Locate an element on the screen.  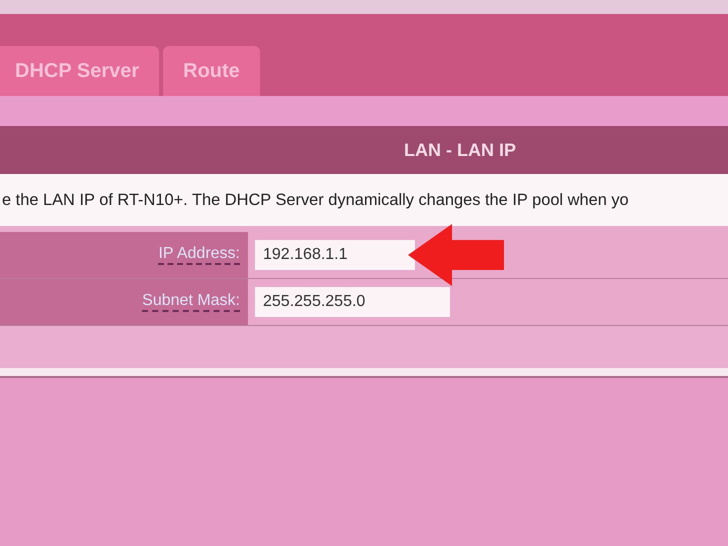
input-field: 255.255.255.0 is located at coordinates (352, 302).